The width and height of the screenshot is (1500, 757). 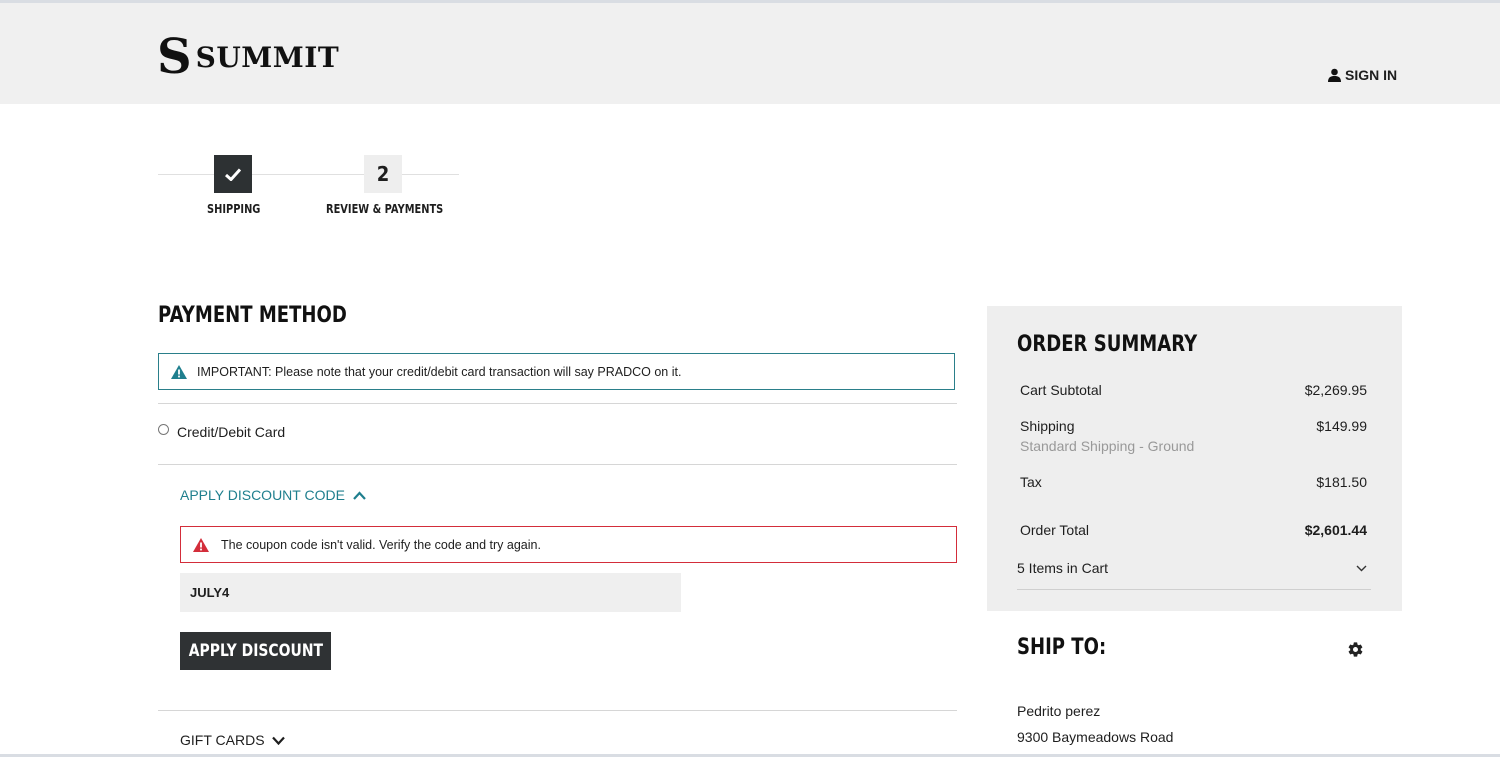 What do you see at coordinates (1193, 530) in the screenshot?
I see `order-total-row: Order Total $2,601.44` at bounding box center [1193, 530].